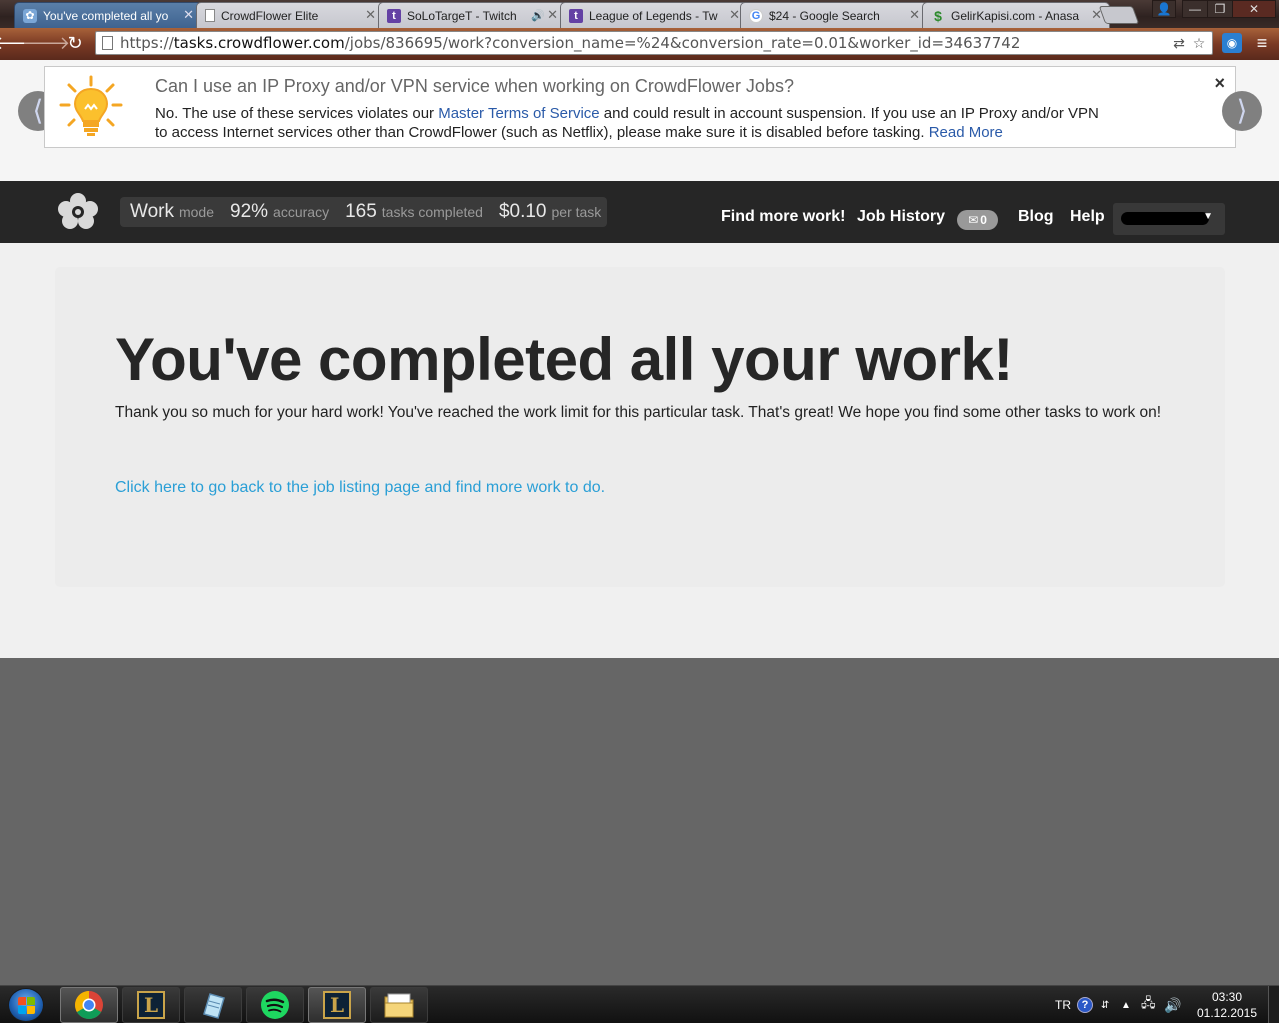 Image resolution: width=1279 pixels, height=1023 pixels. I want to click on reload-icon: ↻, so click(75, 43).